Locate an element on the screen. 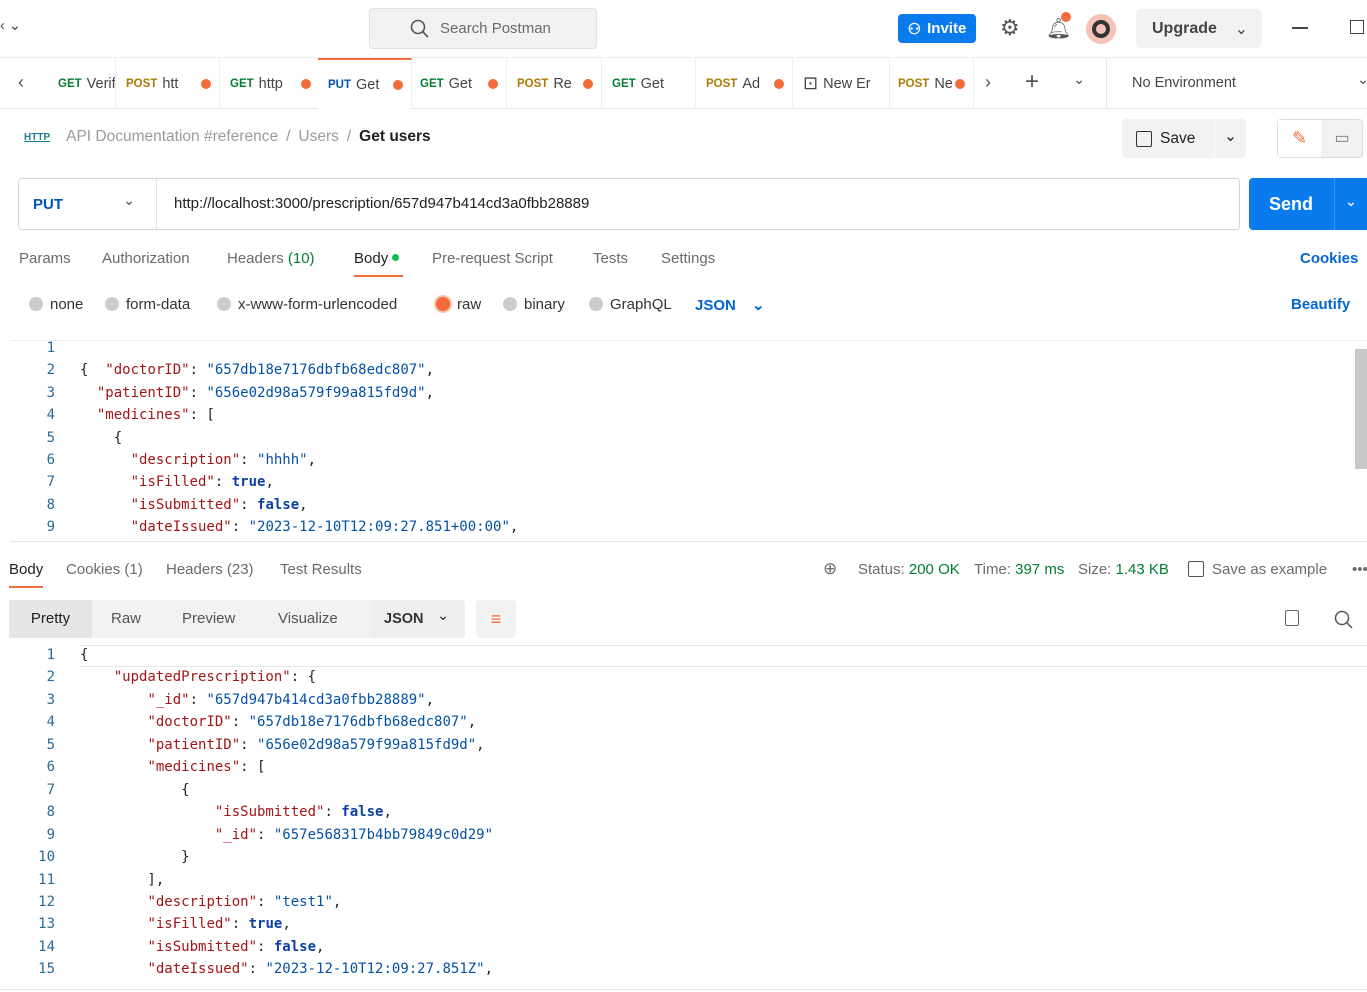  line-number: 15 is located at coordinates (46, 969).